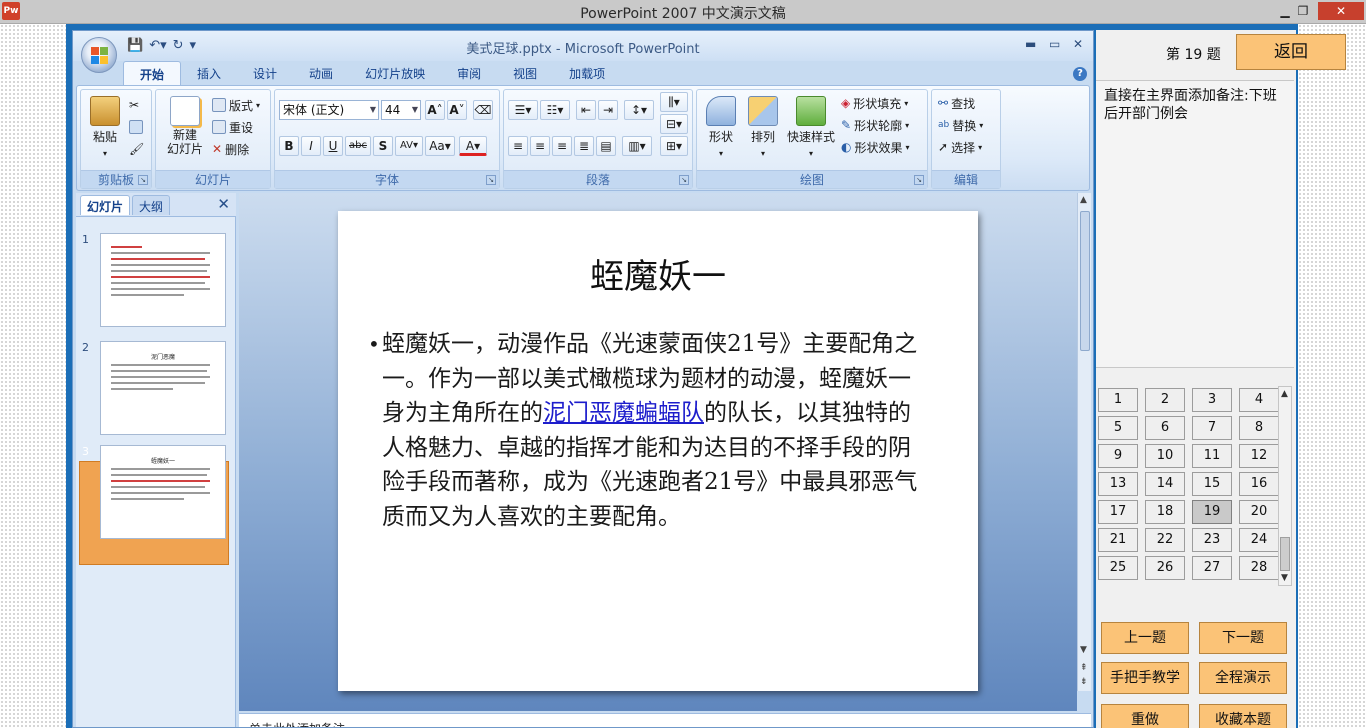 The image size is (1366, 728). I want to click on cut-button: ✂, so click(134, 105).